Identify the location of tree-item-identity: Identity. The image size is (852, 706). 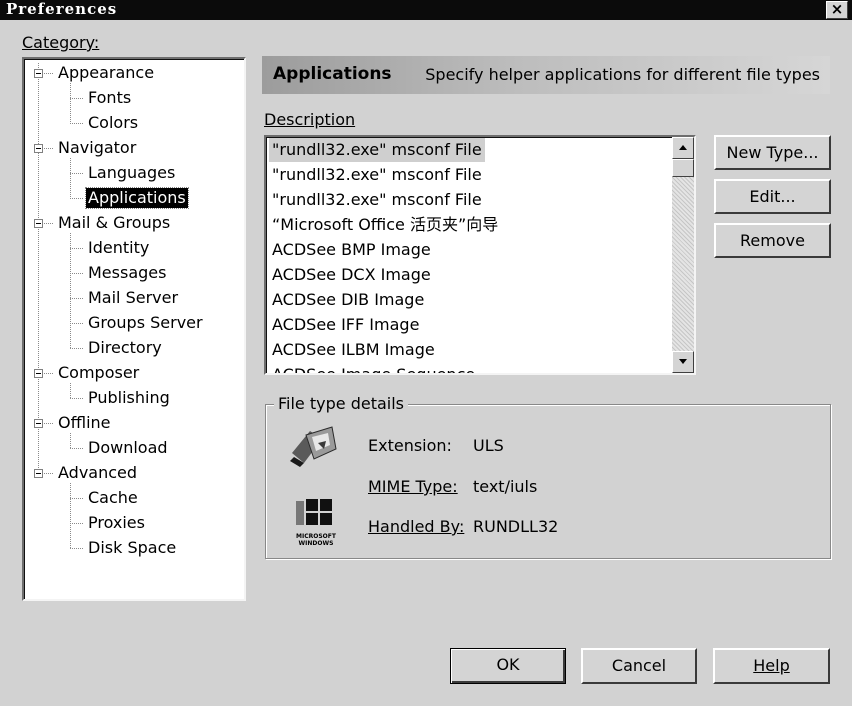
(118, 248).